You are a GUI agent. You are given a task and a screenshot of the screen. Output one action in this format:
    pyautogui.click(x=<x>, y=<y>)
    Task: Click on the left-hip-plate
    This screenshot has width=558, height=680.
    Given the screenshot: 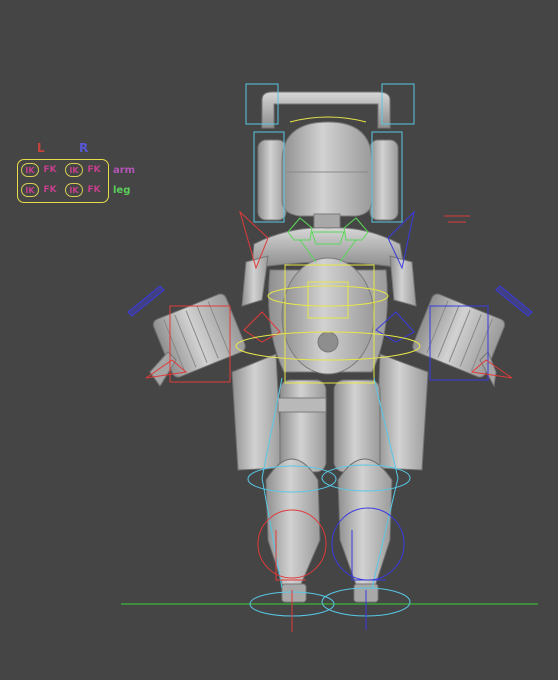 What is the action you would take?
    pyautogui.click(x=257, y=412)
    